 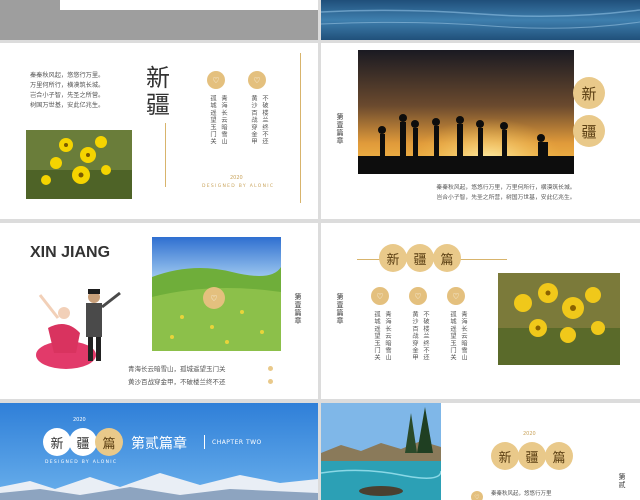 I want to click on poem-line: 岂合小子智，先圣之所营。, so click(x=67, y=95).